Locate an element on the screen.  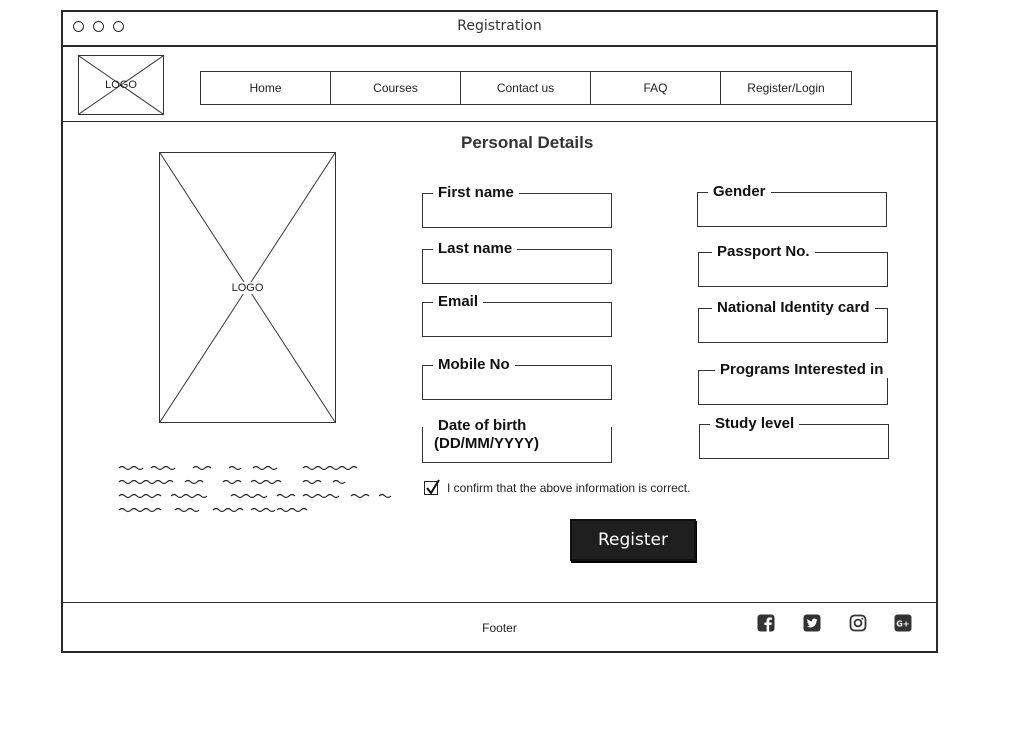
page-title: Personal Details is located at coordinates (527, 142).